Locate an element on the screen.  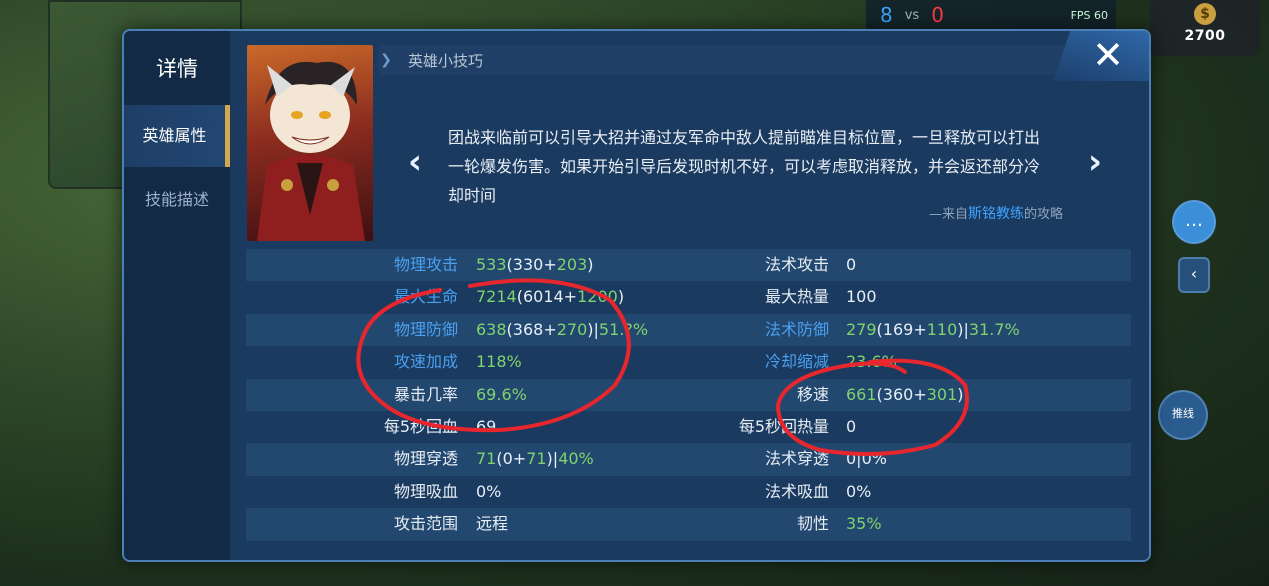
stat-label: 移速 is located at coordinates (812, 394).